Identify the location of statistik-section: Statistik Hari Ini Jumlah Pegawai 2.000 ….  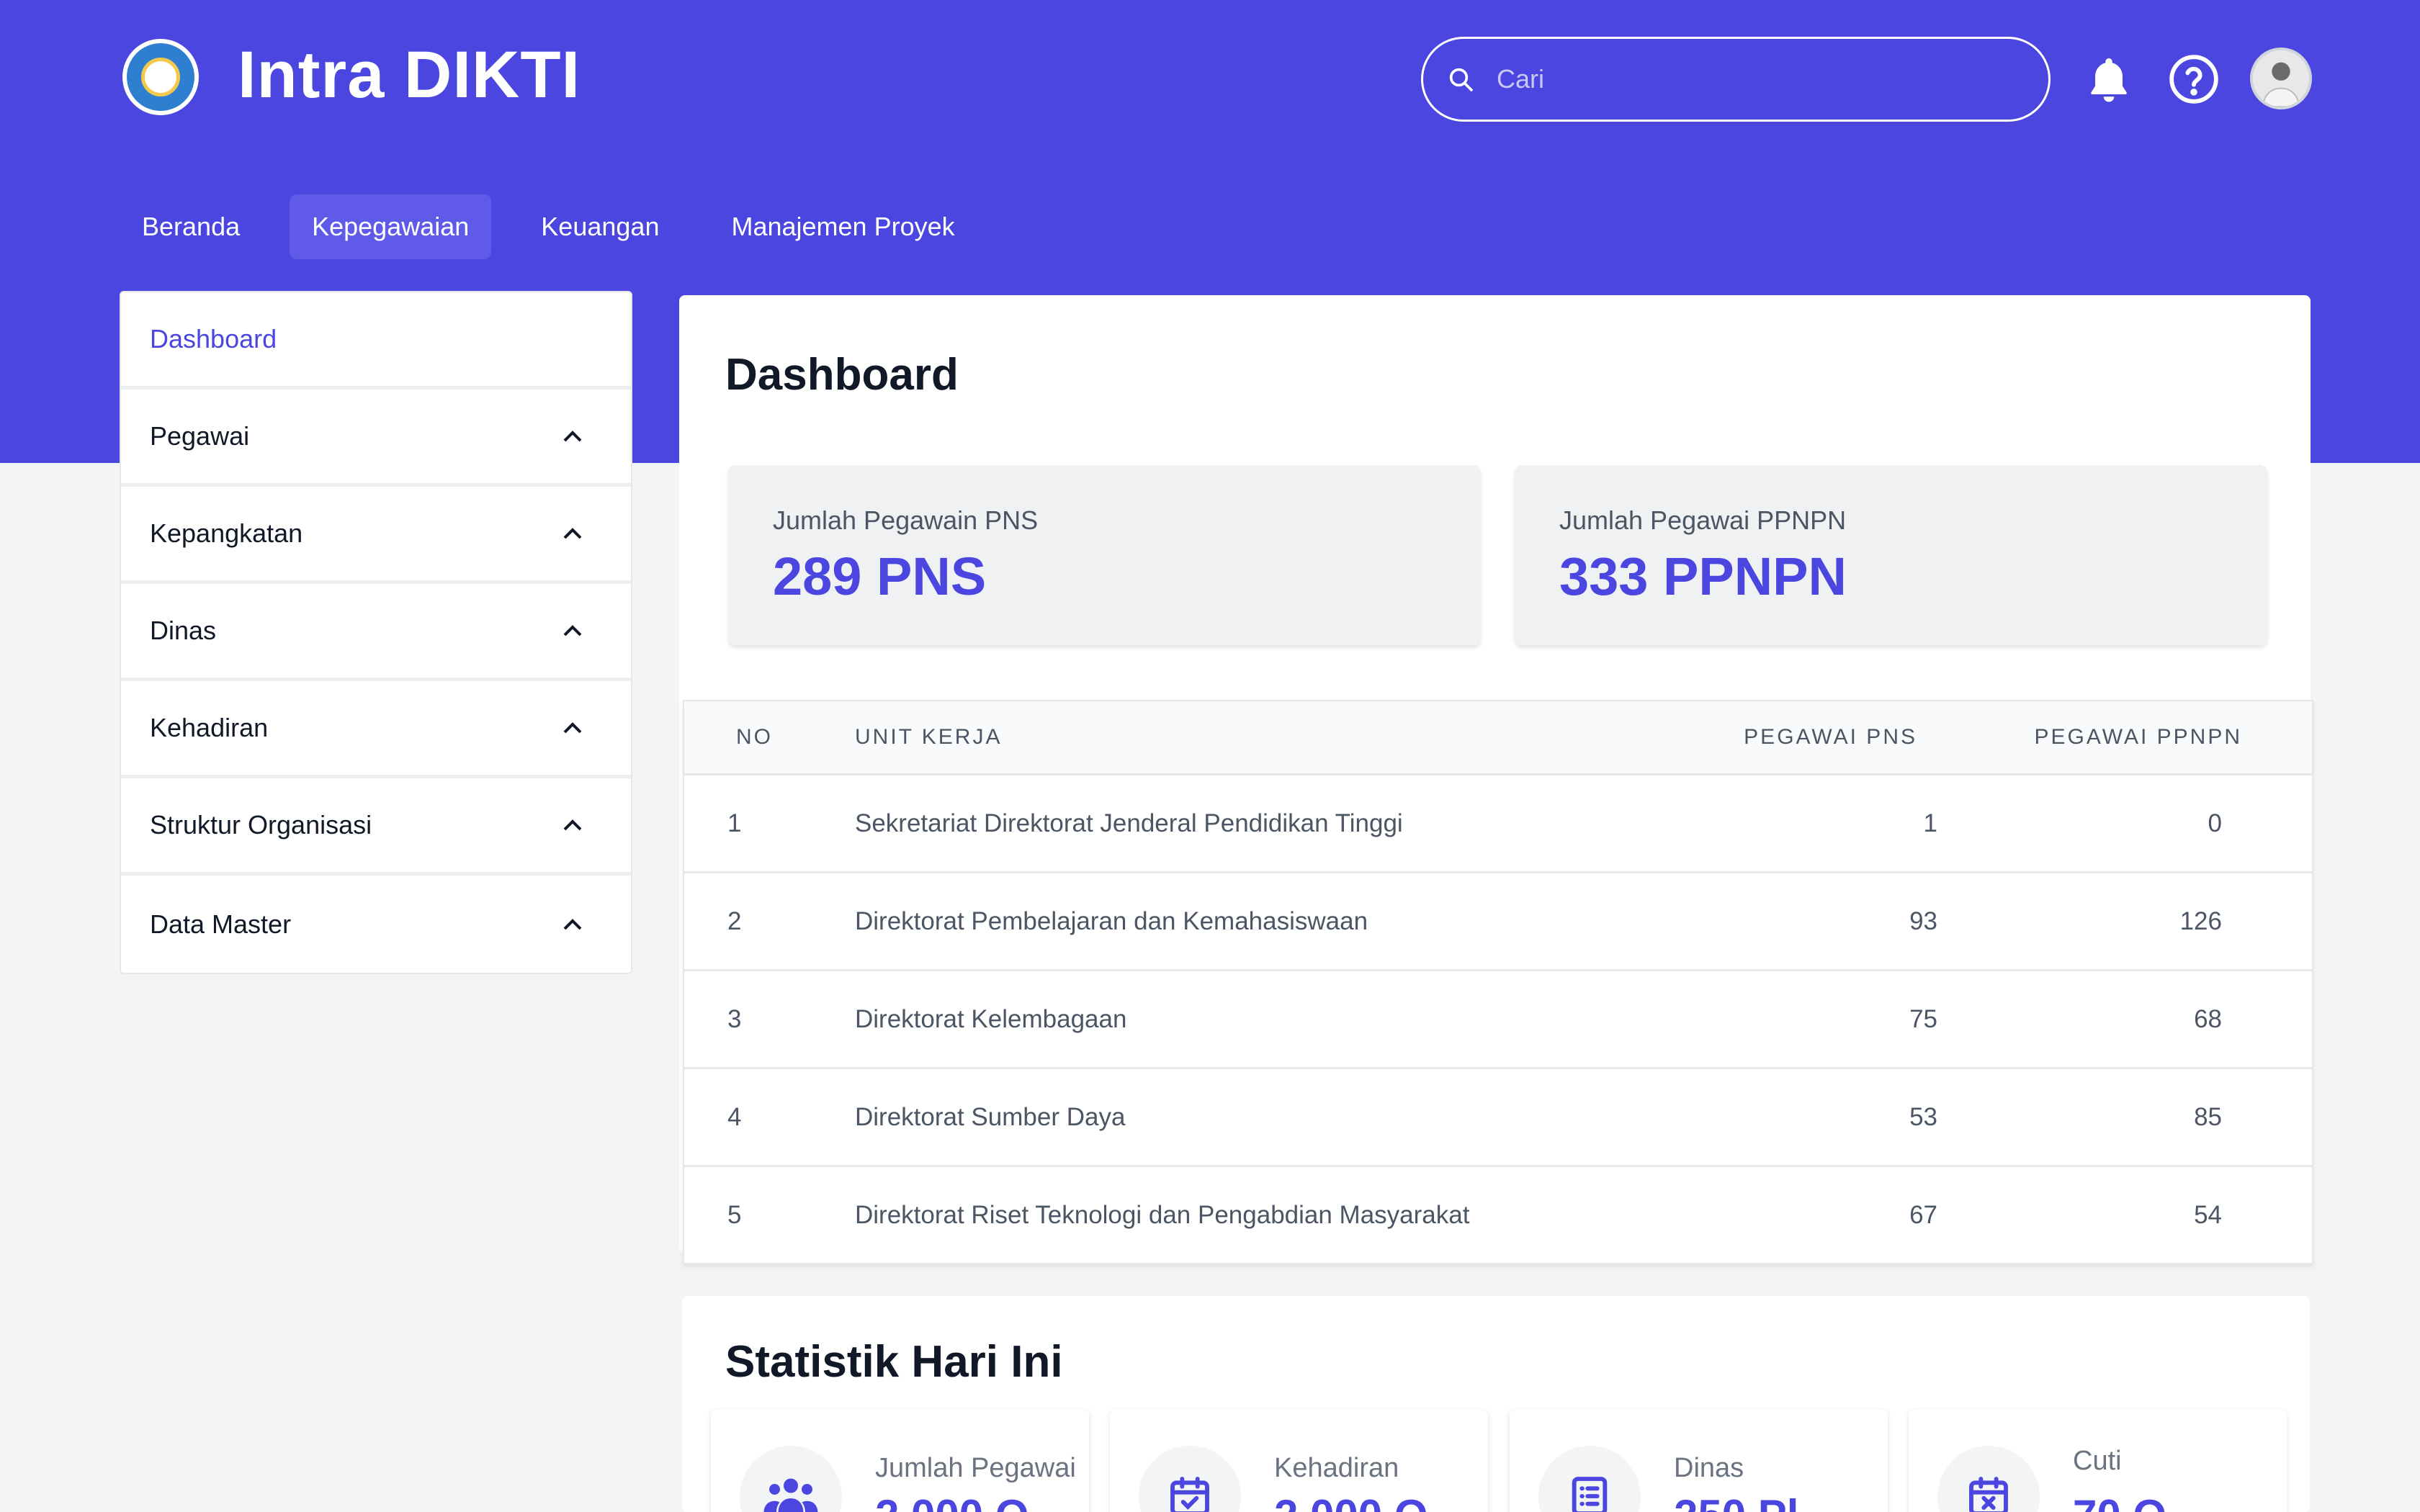
(1496, 1404).